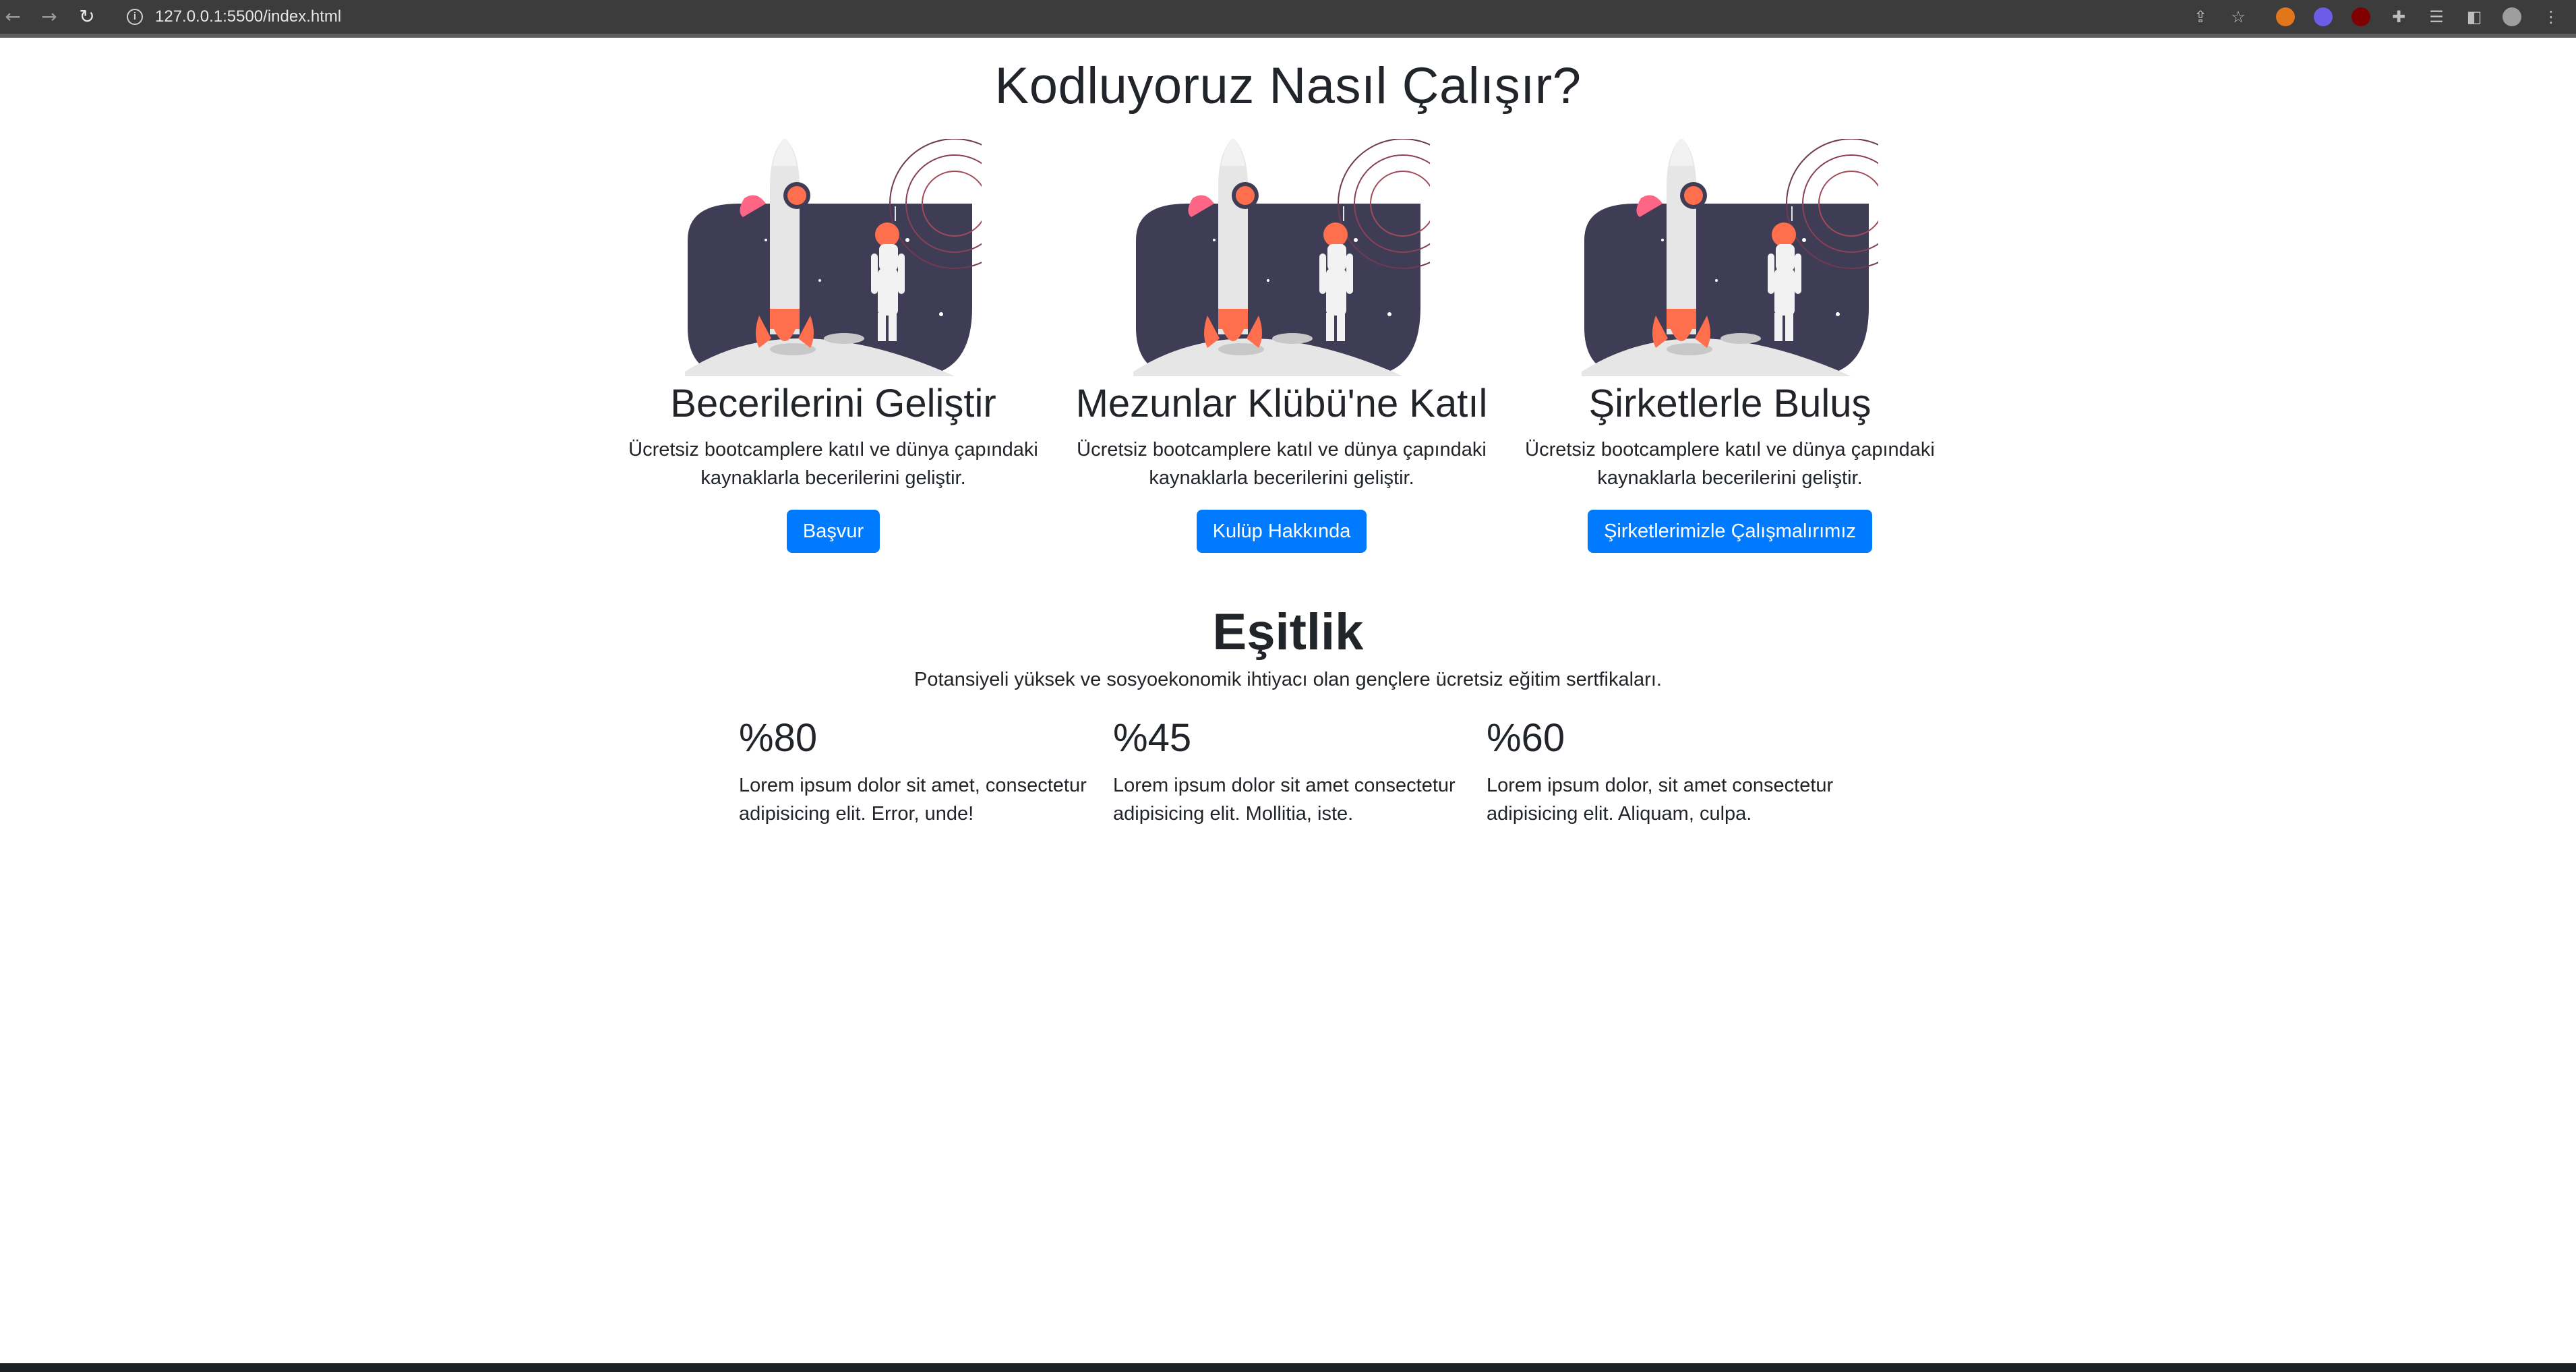  Describe the element at coordinates (2474, 17) in the screenshot. I see `side-panel-icon: ◧` at that location.